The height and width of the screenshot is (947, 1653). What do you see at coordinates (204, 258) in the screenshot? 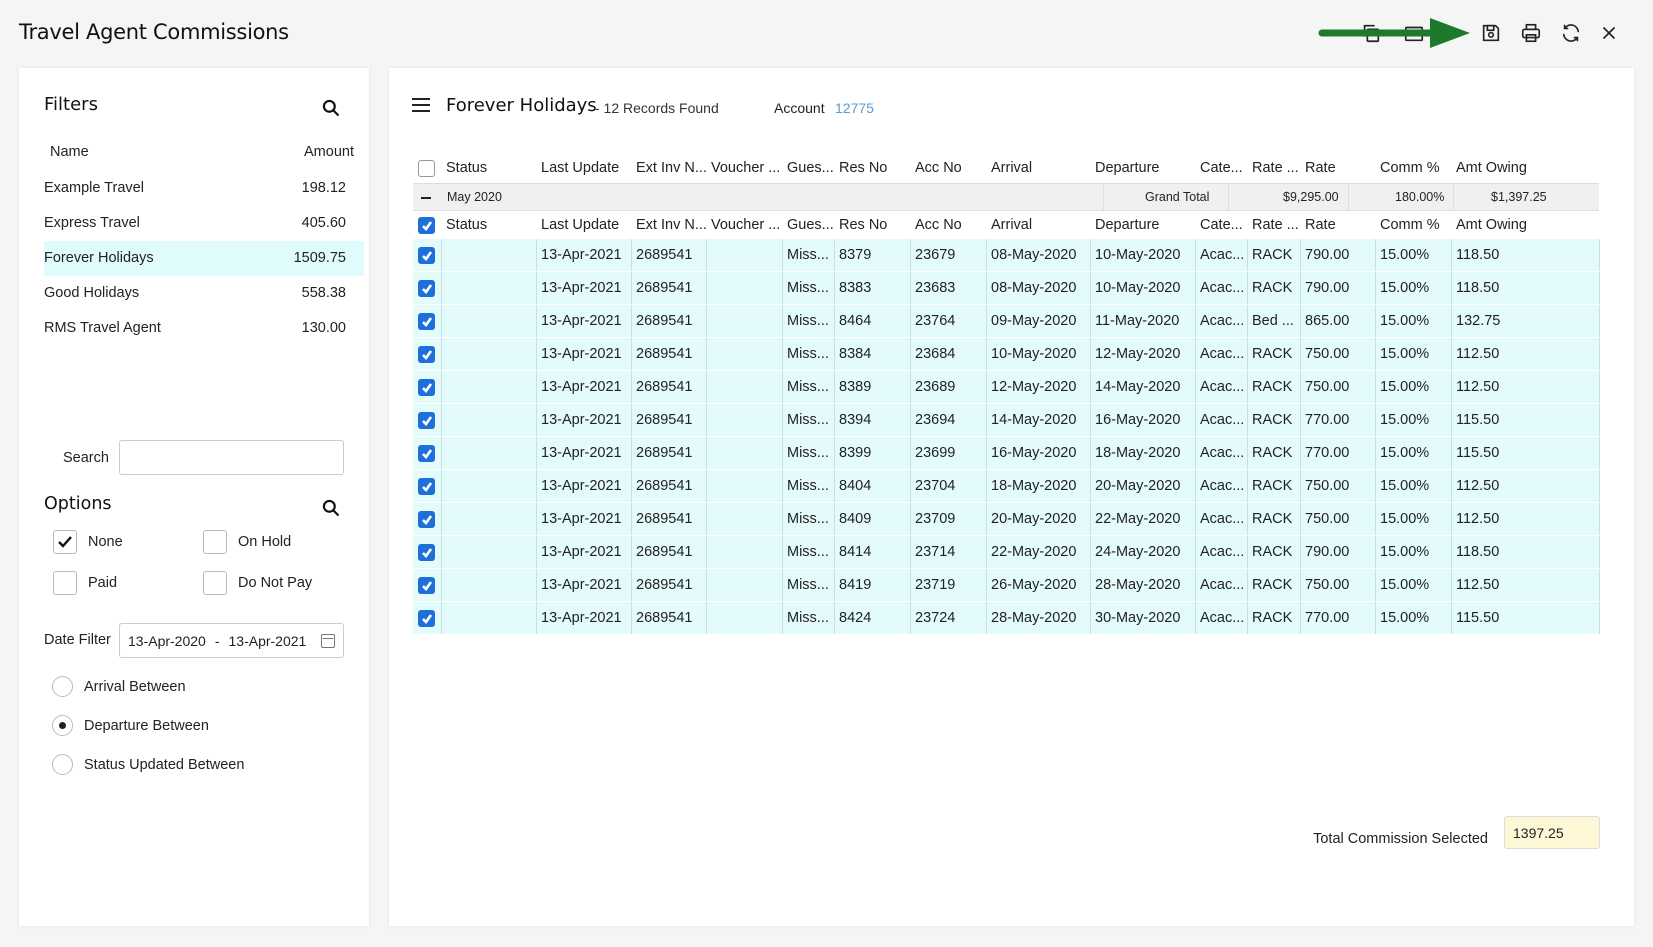
I see `agent-list-item-selected: Forever Holidays 1509.75` at bounding box center [204, 258].